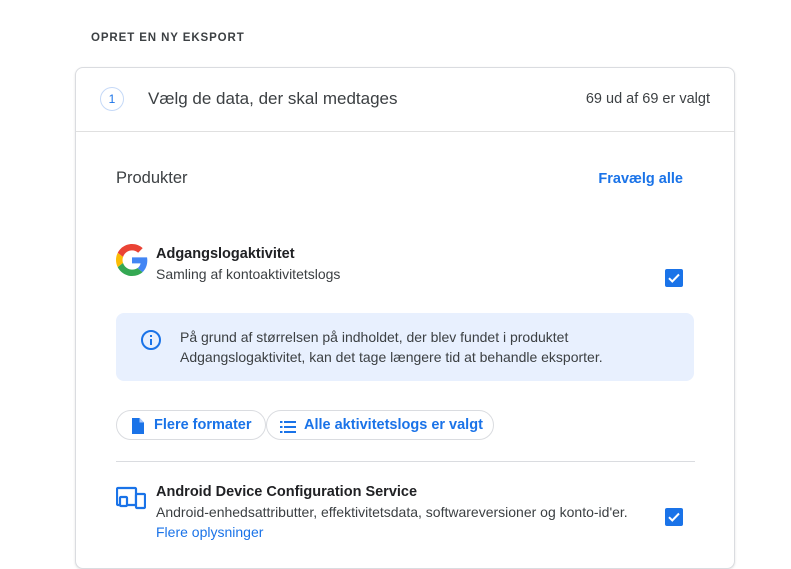 The width and height of the screenshot is (791, 569). What do you see at coordinates (287, 492) in the screenshot?
I see `product-name: Android Device Configuration Service` at bounding box center [287, 492].